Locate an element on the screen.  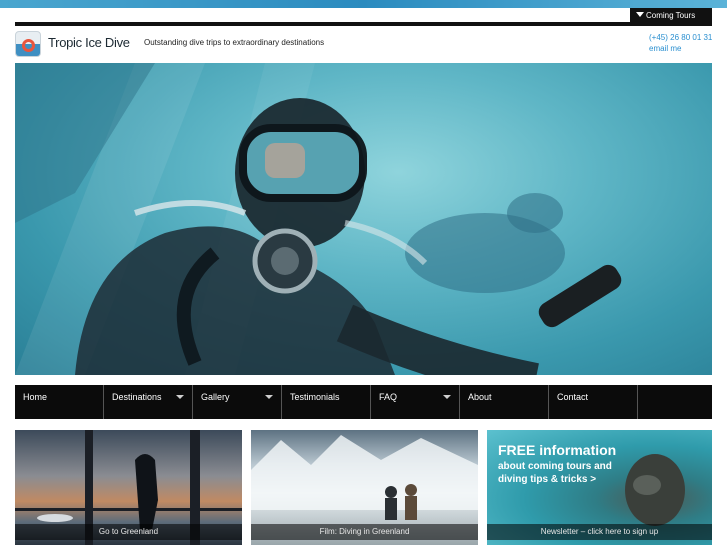
promo-caption: Go to Greenland is located at coordinates (128, 532).